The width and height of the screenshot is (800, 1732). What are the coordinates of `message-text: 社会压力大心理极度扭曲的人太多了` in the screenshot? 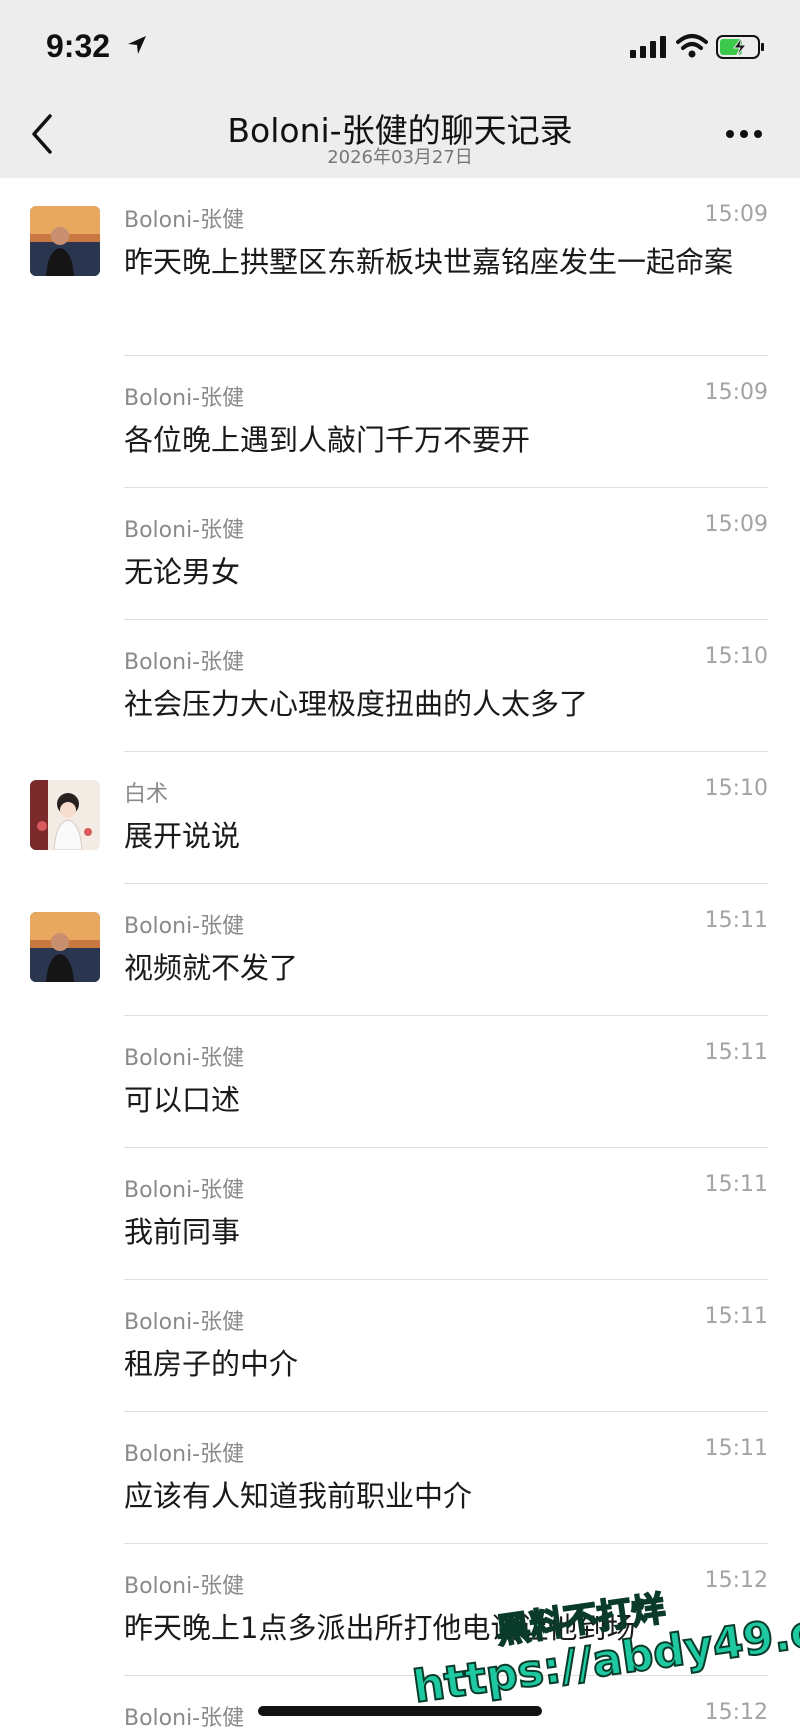 It's located at (356, 704).